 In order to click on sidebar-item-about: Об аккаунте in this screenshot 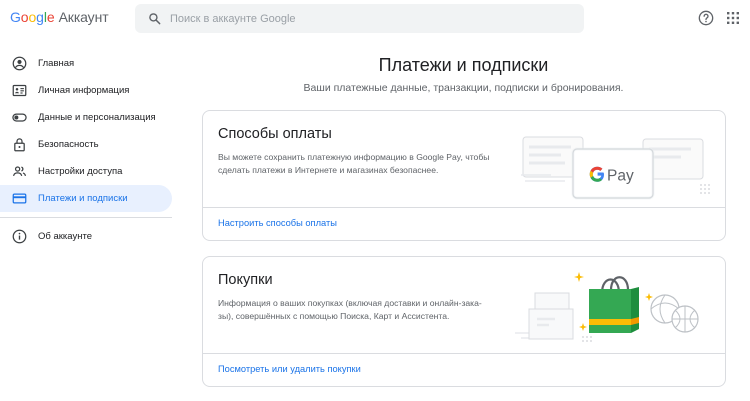, I will do `click(86, 236)`.